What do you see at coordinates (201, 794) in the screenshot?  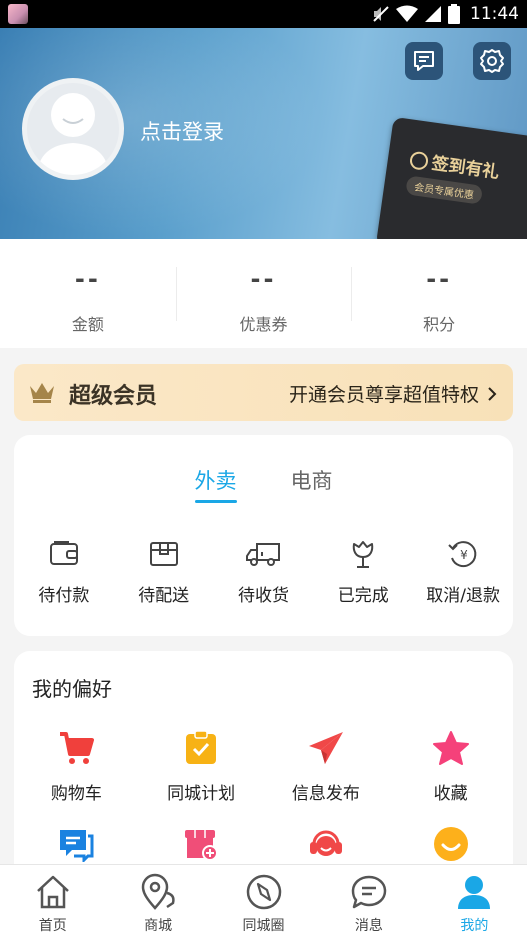 I see `pref-label: 同城计划` at bounding box center [201, 794].